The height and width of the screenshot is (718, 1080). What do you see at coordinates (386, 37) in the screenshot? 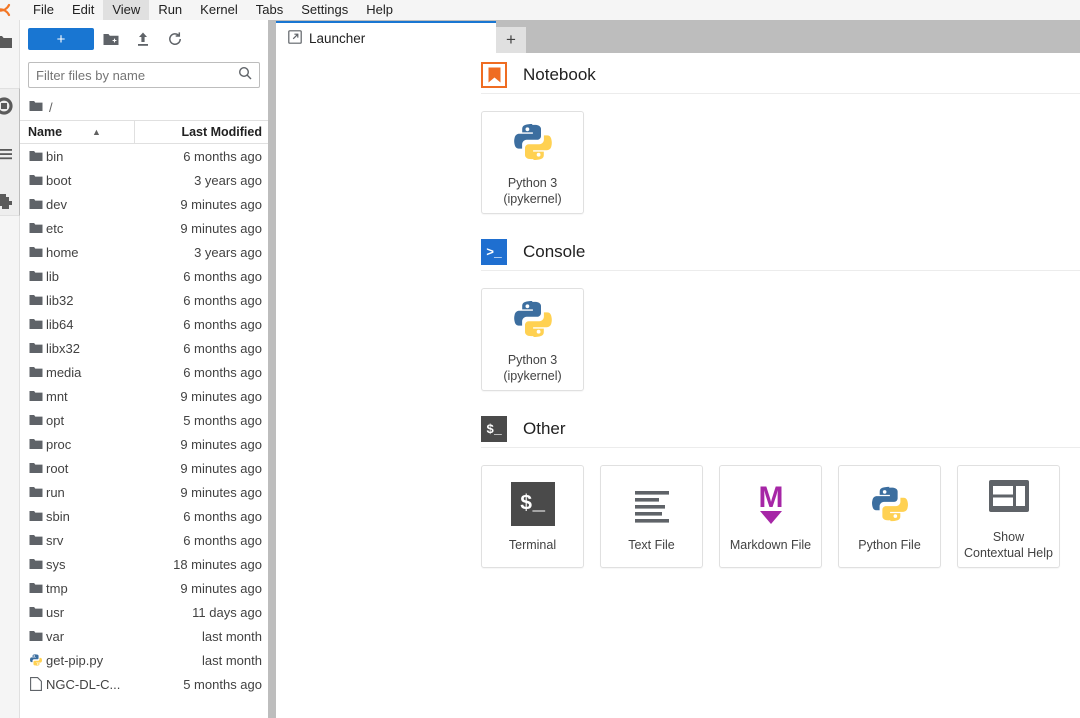
I see `tab-launcher: Launcher` at bounding box center [386, 37].